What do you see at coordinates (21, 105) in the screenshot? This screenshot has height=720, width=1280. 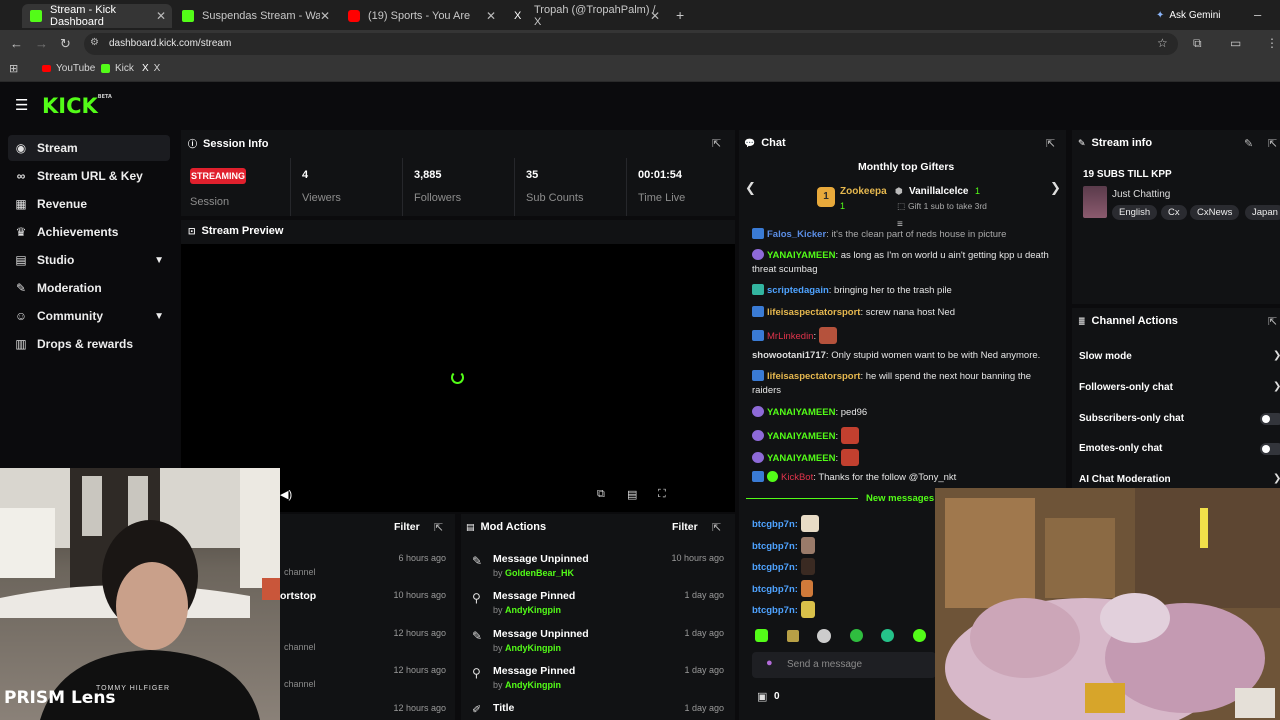 I see `hamburger-menu-icon: ☰` at bounding box center [21, 105].